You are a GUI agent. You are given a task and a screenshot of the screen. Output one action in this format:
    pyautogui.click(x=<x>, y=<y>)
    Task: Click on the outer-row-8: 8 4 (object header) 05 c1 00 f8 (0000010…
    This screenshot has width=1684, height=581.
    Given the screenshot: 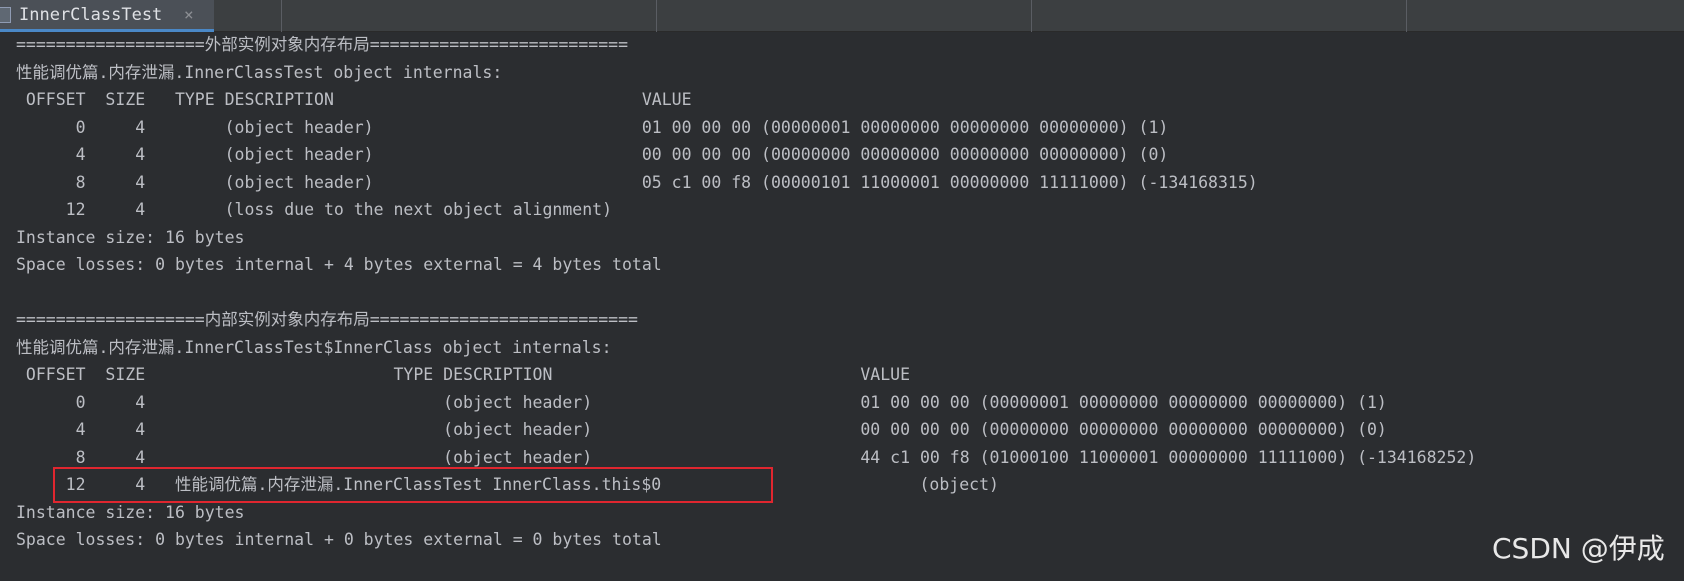 What is the action you would take?
    pyautogui.click(x=637, y=182)
    